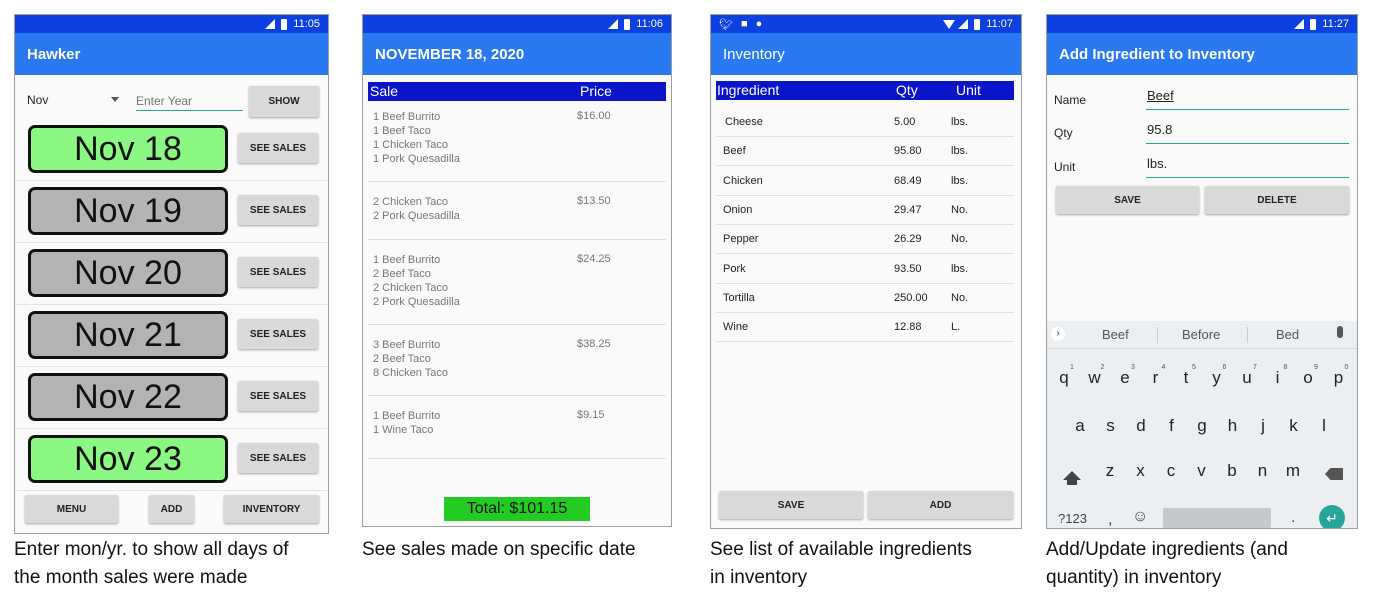  Describe the element at coordinates (963, 24) in the screenshot. I see `signal-icon` at that location.